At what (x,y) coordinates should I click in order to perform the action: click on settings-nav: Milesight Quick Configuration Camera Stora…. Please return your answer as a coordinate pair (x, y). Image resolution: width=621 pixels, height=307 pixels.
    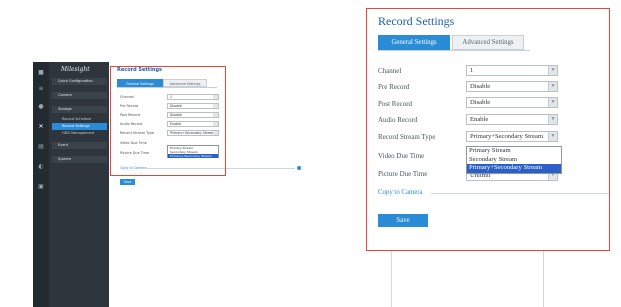
    Looking at the image, I should click on (79, 184).